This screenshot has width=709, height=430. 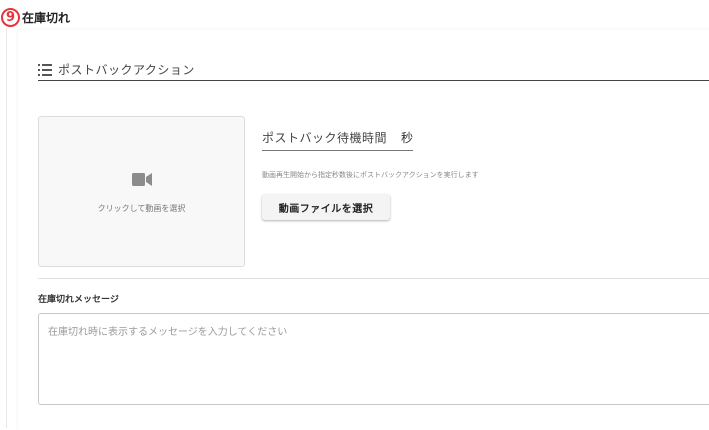 What do you see at coordinates (326, 207) in the screenshot?
I see `select-video-file-button: 動画ファイルを選択` at bounding box center [326, 207].